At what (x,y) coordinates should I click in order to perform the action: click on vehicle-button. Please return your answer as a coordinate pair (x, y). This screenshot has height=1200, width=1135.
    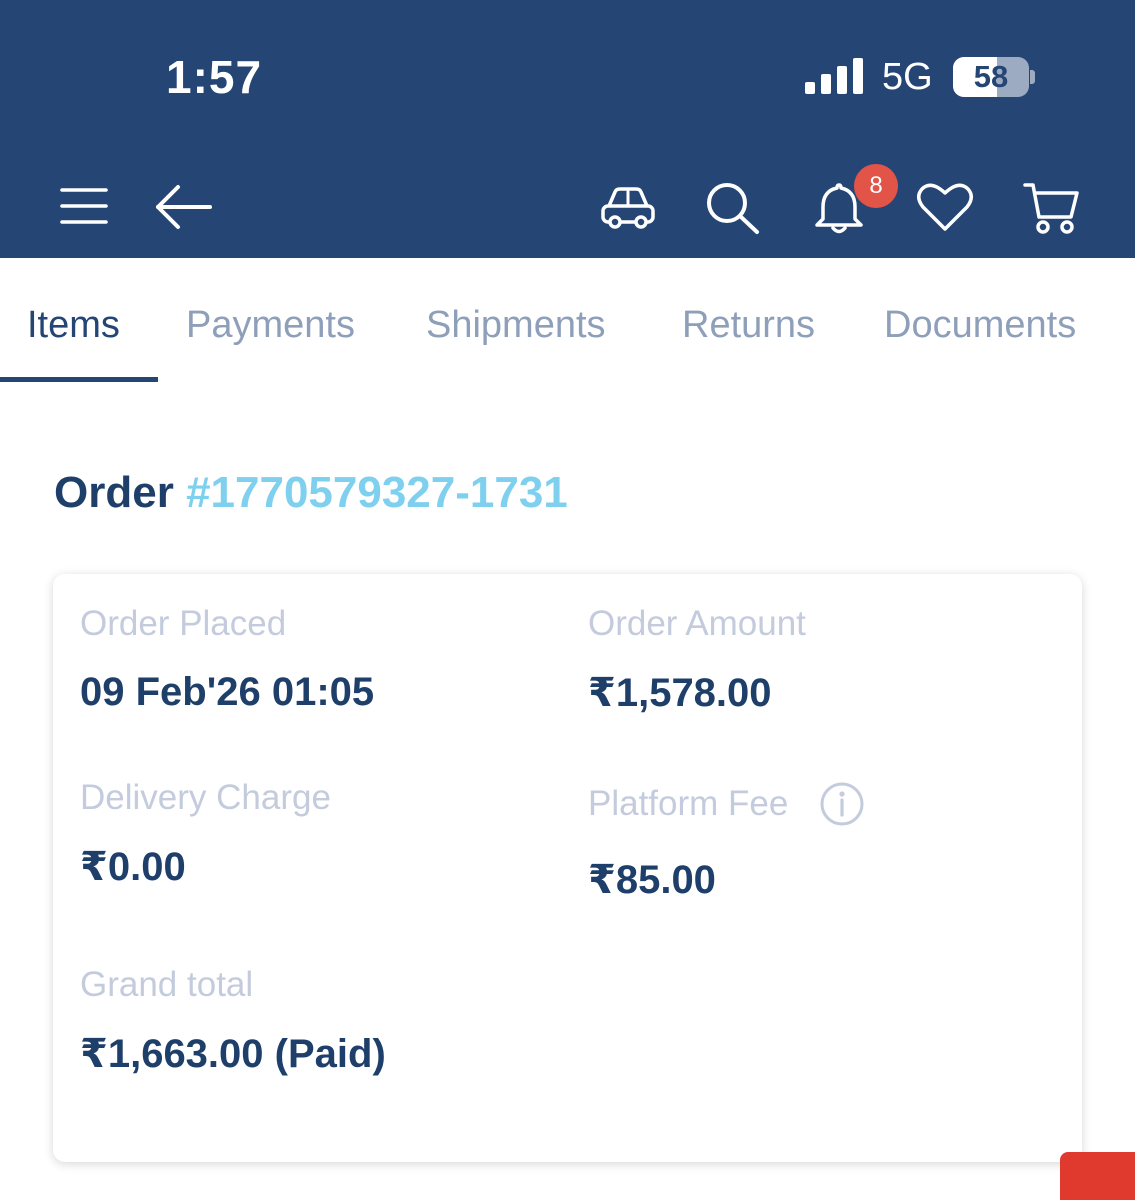
    Looking at the image, I should click on (628, 207).